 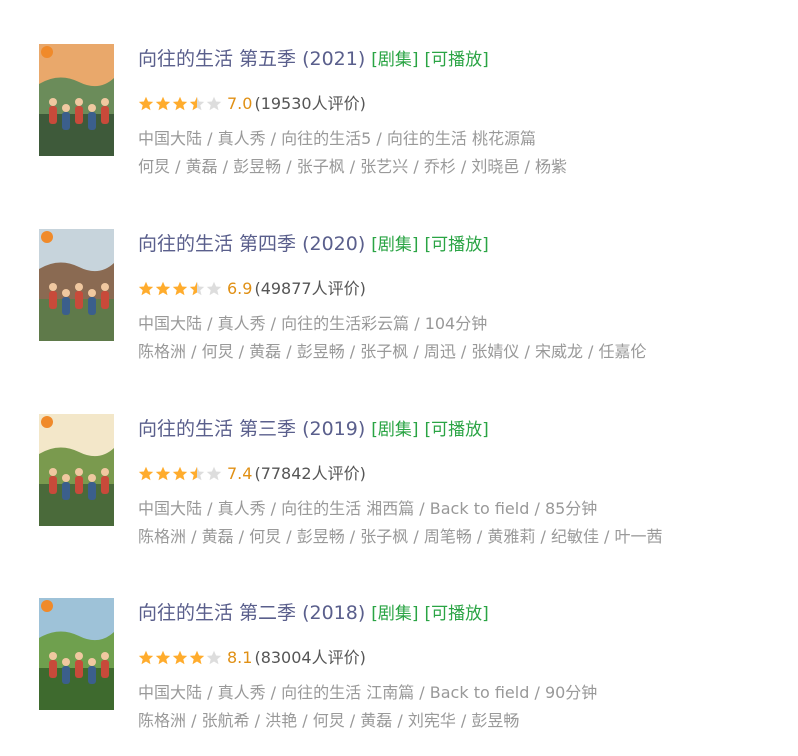 What do you see at coordinates (240, 103) in the screenshot?
I see `rating-score: 7.0` at bounding box center [240, 103].